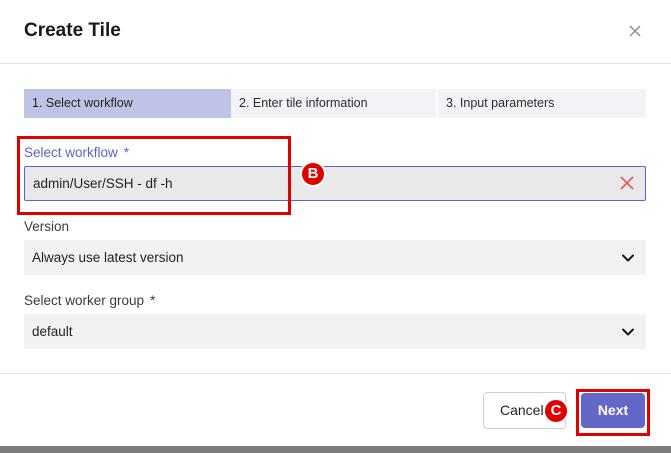 The height and width of the screenshot is (453, 671). Describe the element at coordinates (635, 31) in the screenshot. I see `close-icon` at that location.